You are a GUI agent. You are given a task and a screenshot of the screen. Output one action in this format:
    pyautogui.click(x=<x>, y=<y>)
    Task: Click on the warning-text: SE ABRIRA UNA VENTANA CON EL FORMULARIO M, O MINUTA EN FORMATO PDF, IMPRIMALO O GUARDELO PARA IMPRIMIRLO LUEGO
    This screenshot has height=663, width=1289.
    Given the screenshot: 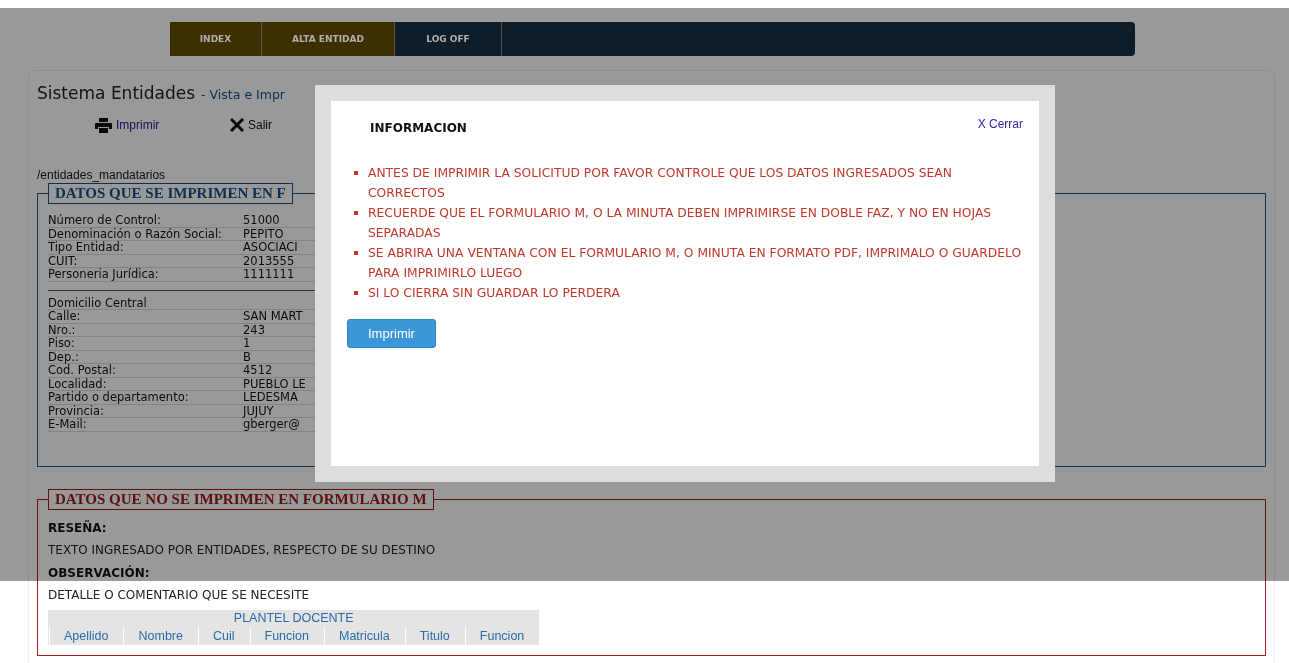 What is the action you would take?
    pyautogui.click(x=695, y=263)
    